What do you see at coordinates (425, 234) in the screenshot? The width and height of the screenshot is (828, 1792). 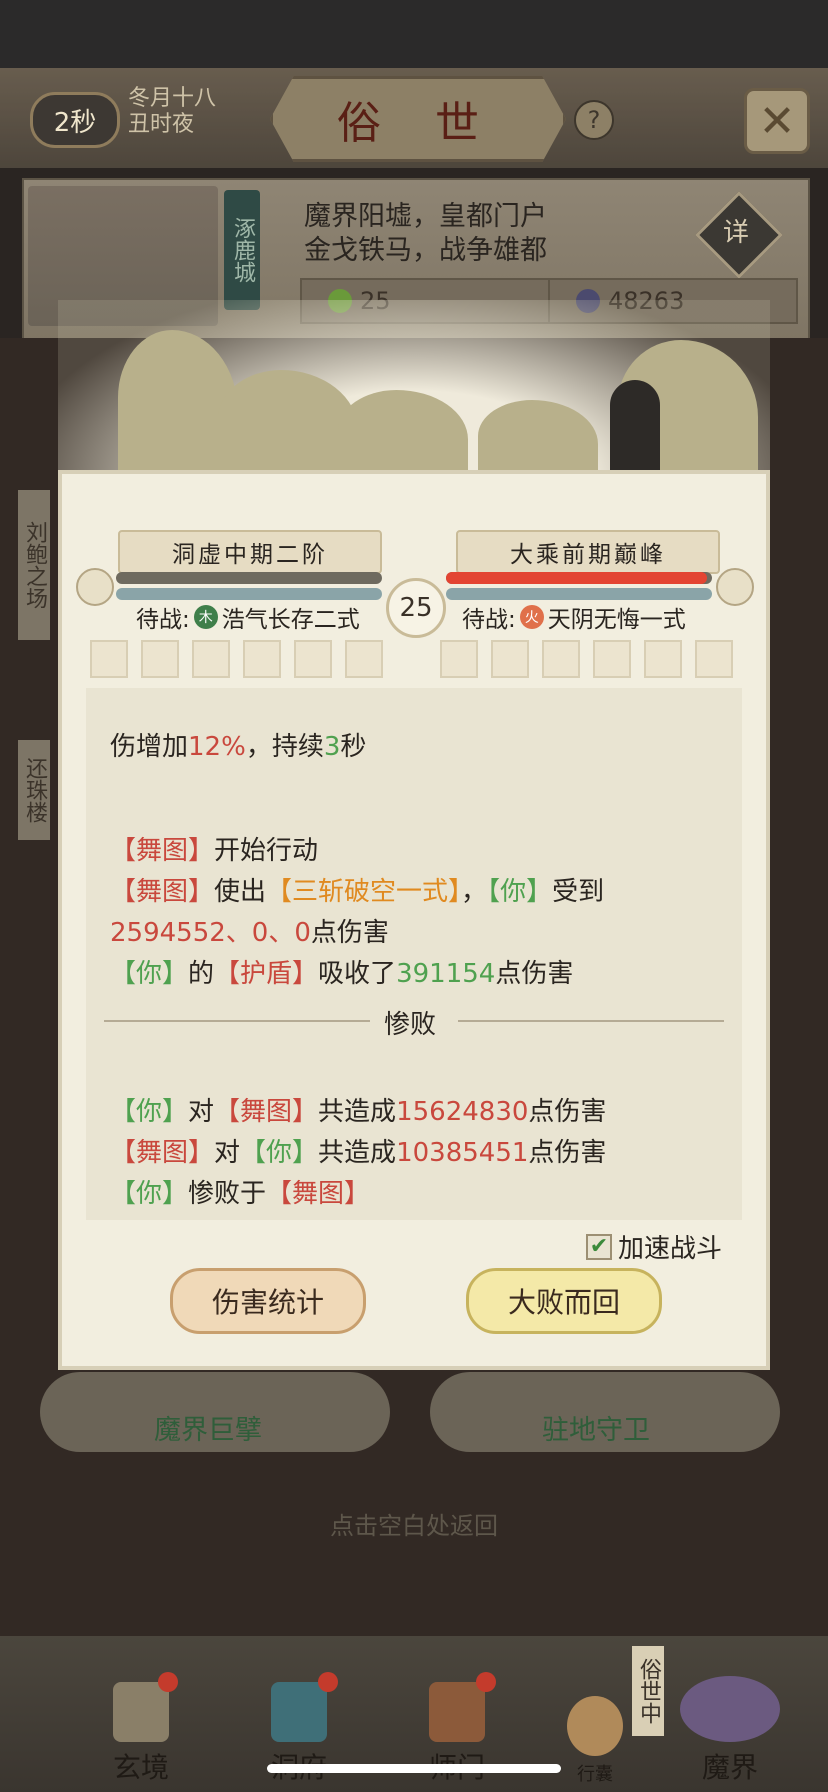 I see `city-description: 魔界阳墟，皇都门户 金戈铁马，战争雄都` at bounding box center [425, 234].